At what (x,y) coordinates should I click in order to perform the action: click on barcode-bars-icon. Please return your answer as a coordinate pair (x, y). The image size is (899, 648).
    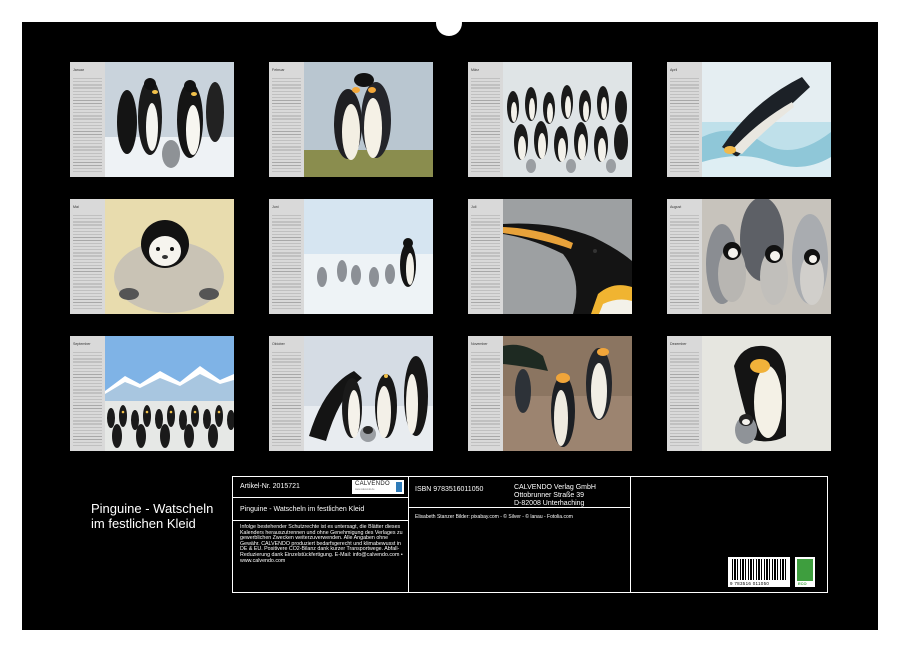
    Looking at the image, I should click on (759, 569).